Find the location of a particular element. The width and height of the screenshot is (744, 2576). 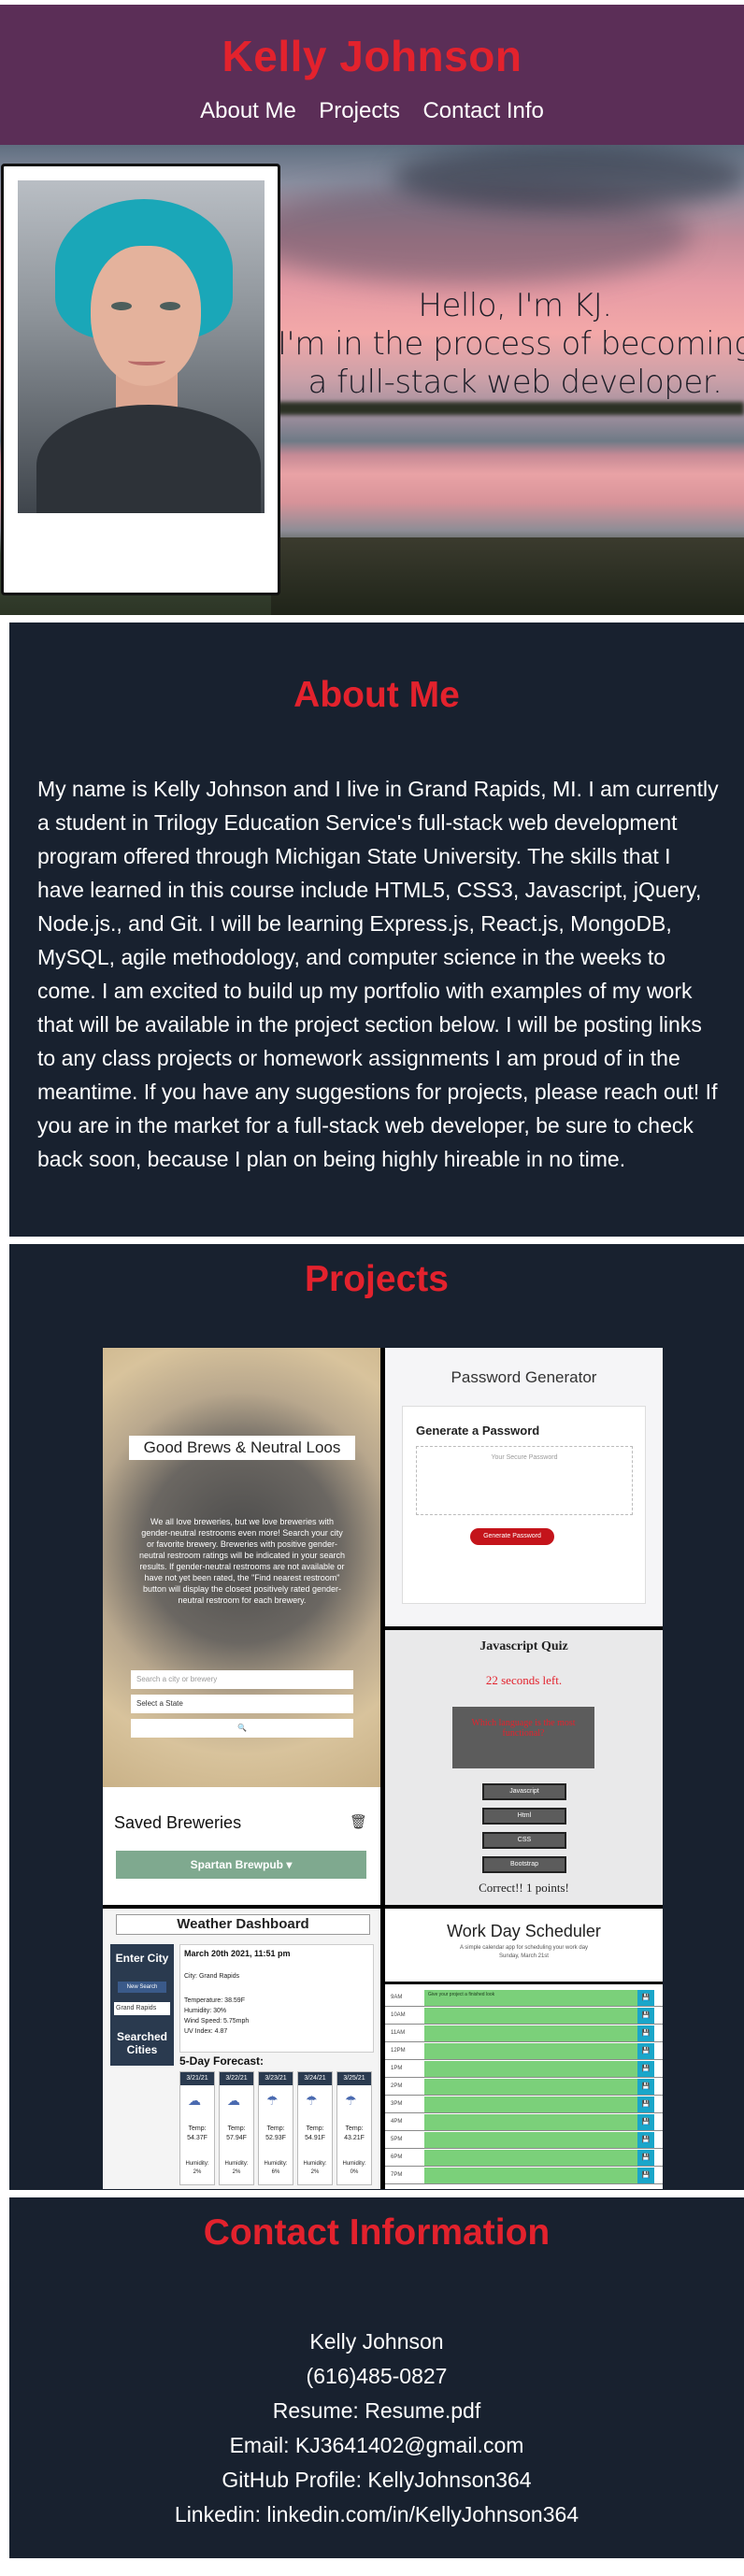

forecast-temp: Temp: 57.94F is located at coordinates (236, 2133).